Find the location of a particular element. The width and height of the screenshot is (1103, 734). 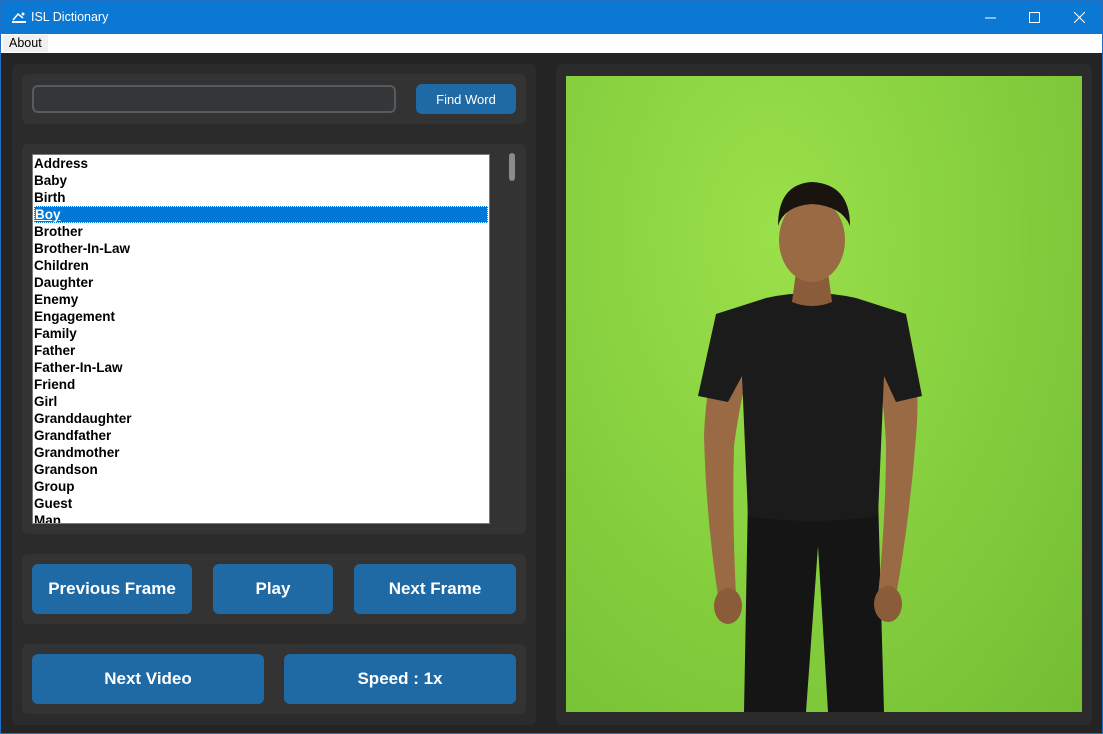

list-item: Girl is located at coordinates (261, 401).